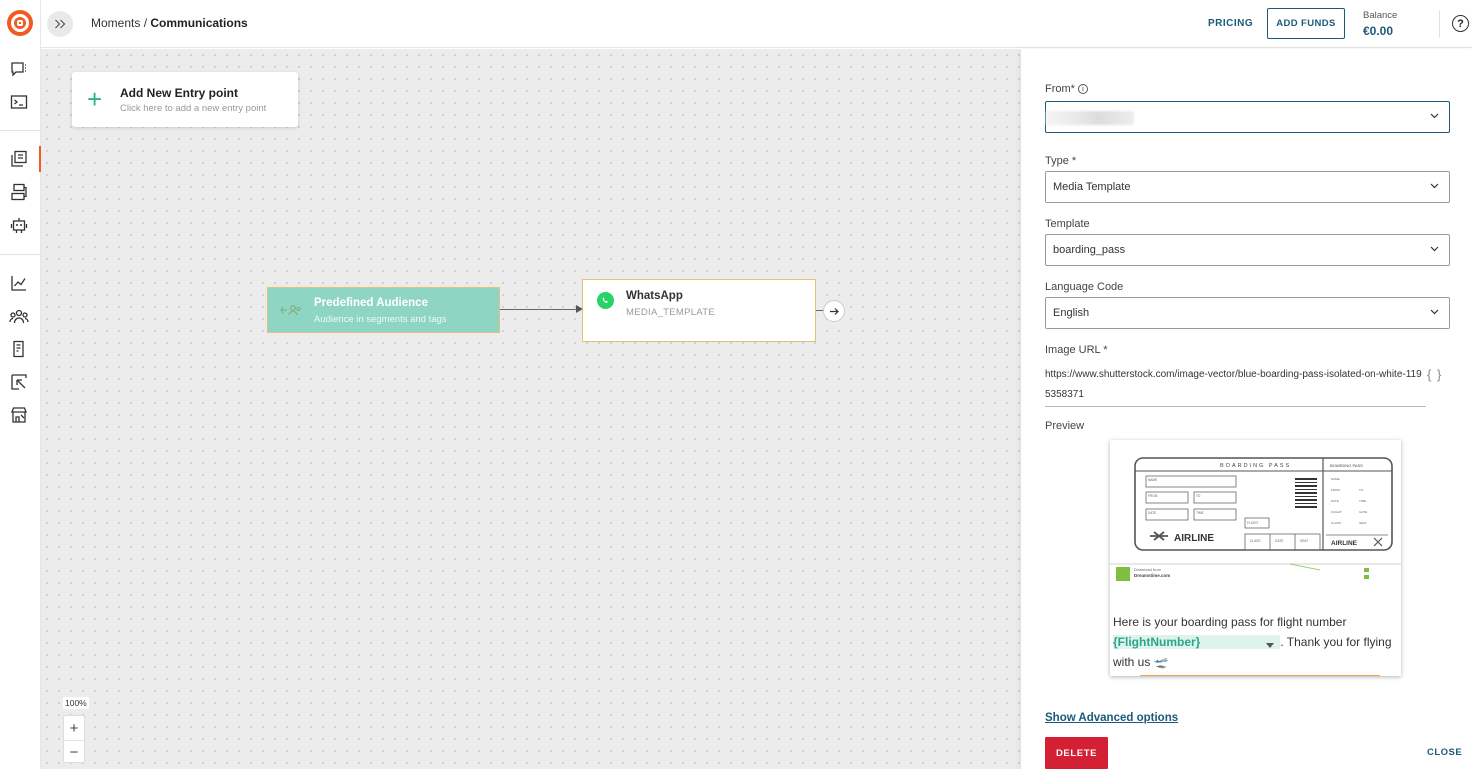  I want to click on stub-flight: FLIGHT, so click(1336, 512).